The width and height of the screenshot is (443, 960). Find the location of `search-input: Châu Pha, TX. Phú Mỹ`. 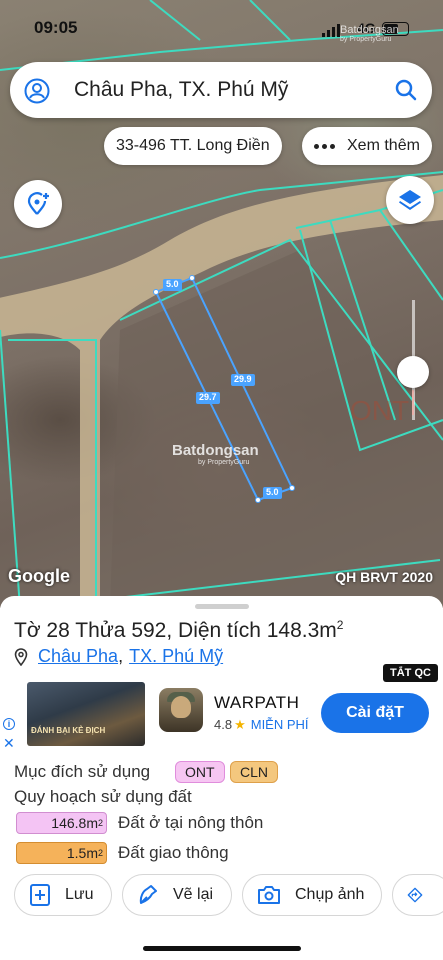

search-input: Châu Pha, TX. Phú Mỹ is located at coordinates (181, 90).